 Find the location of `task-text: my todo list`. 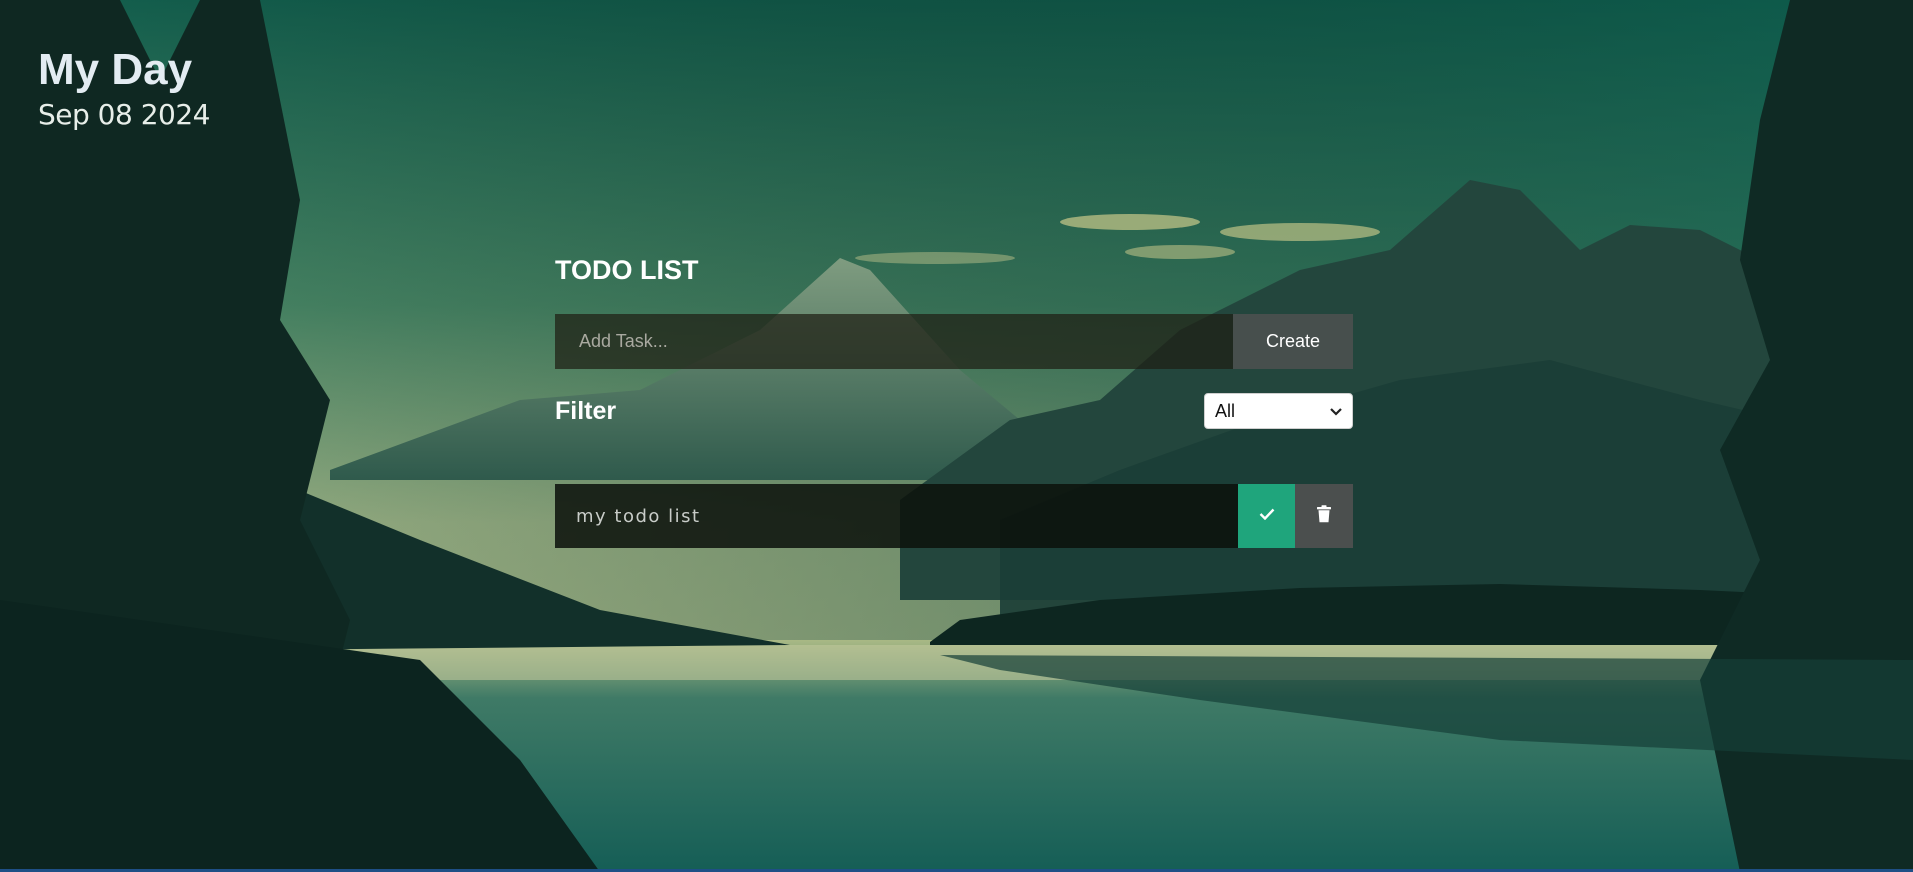

task-text: my todo list is located at coordinates (896, 516).